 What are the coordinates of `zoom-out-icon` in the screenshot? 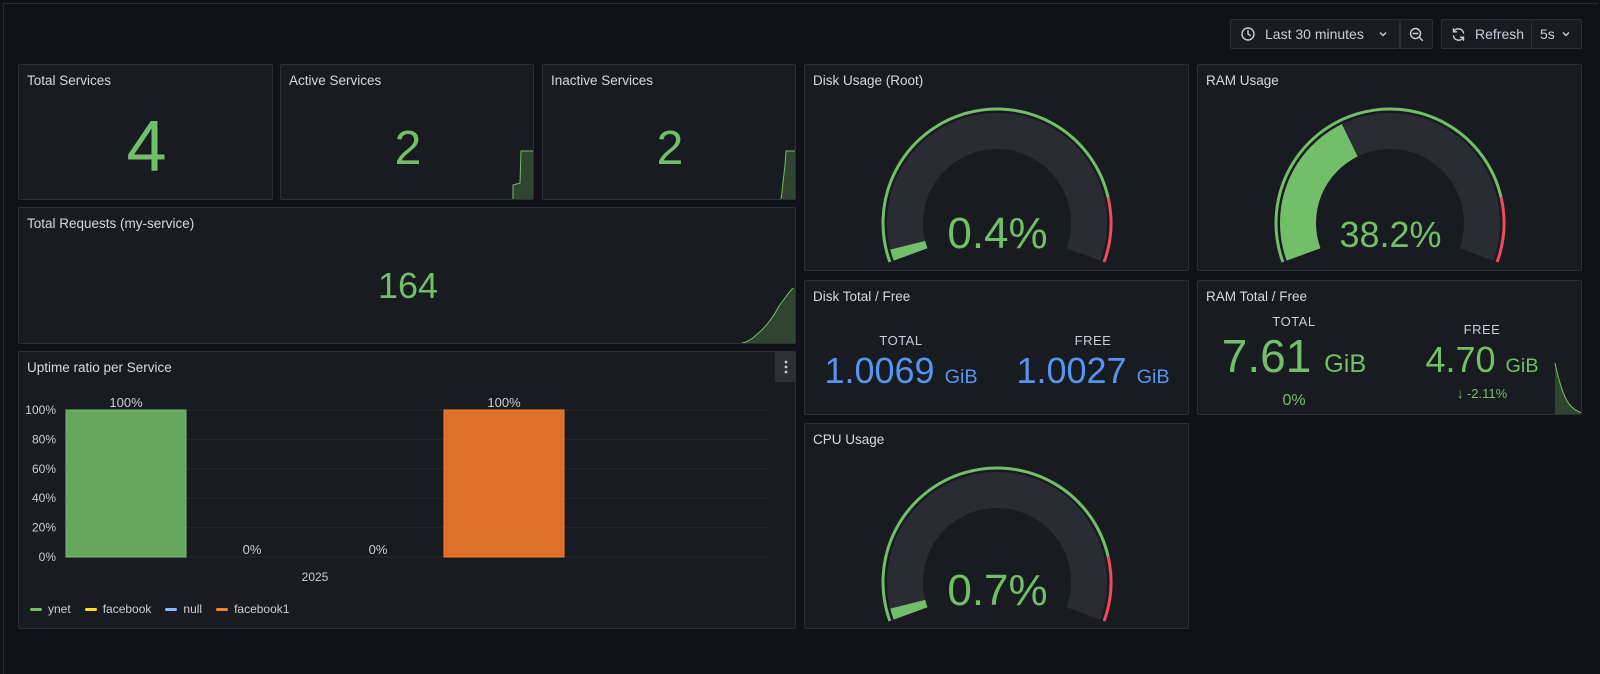 It's located at (1416, 34).